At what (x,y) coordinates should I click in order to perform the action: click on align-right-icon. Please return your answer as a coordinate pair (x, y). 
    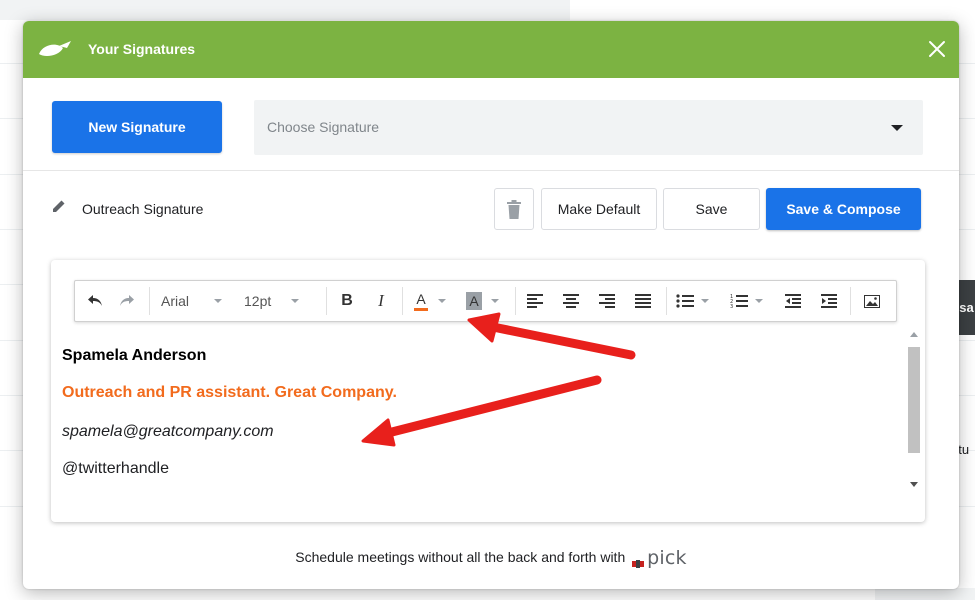
    Looking at the image, I should click on (607, 301).